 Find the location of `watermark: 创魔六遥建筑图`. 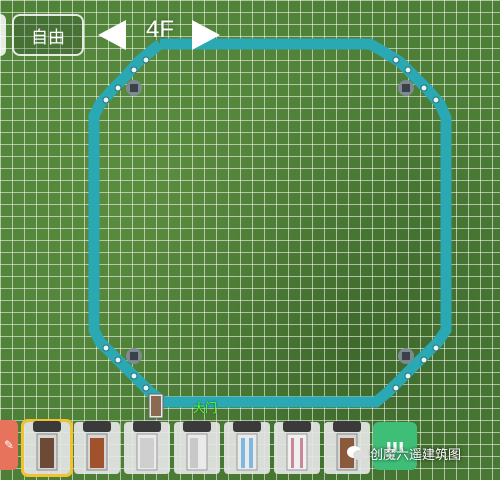

watermark: 创魔六遥建筑图 is located at coordinates (421, 453).